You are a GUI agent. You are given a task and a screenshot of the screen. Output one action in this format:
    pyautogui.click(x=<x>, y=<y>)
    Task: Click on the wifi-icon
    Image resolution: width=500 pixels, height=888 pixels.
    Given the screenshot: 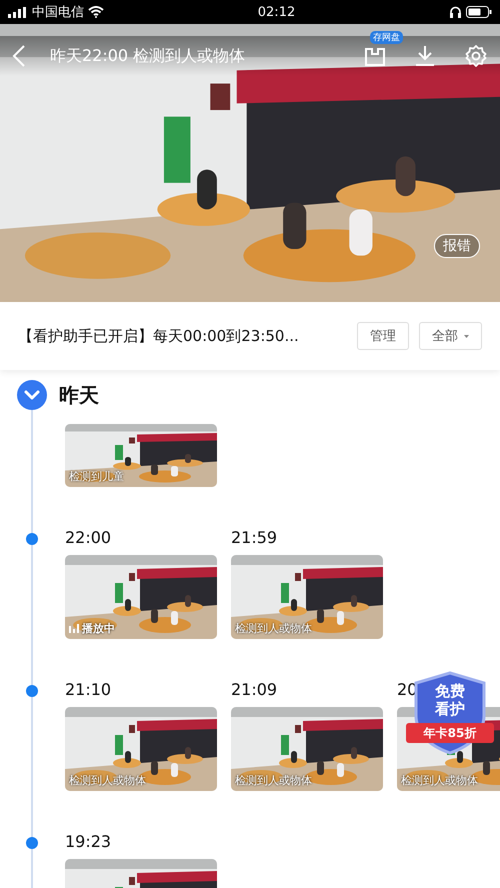 What is the action you would take?
    pyautogui.click(x=96, y=12)
    